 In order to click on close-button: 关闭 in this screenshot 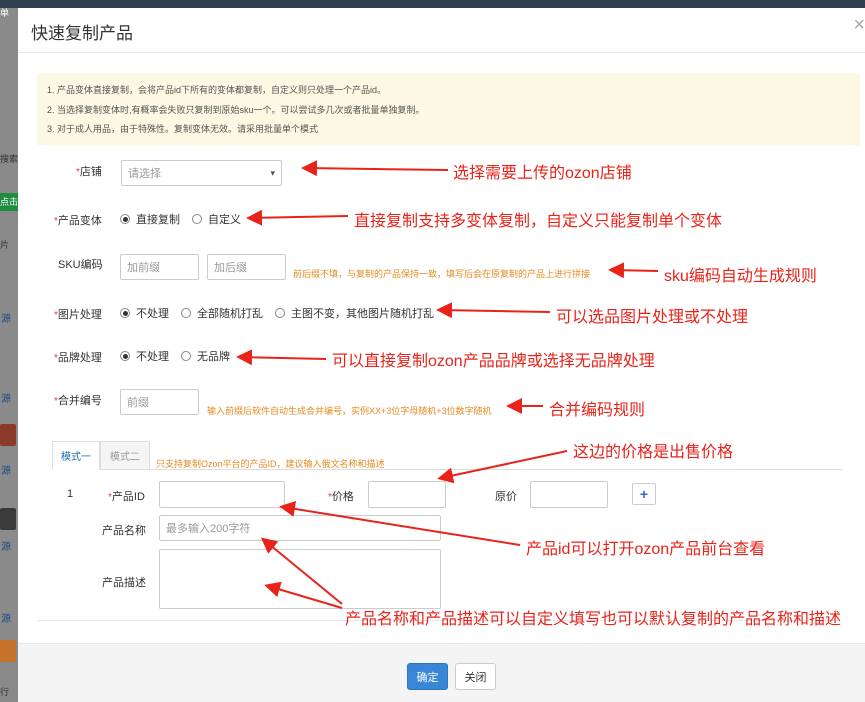, I will do `click(475, 676)`.